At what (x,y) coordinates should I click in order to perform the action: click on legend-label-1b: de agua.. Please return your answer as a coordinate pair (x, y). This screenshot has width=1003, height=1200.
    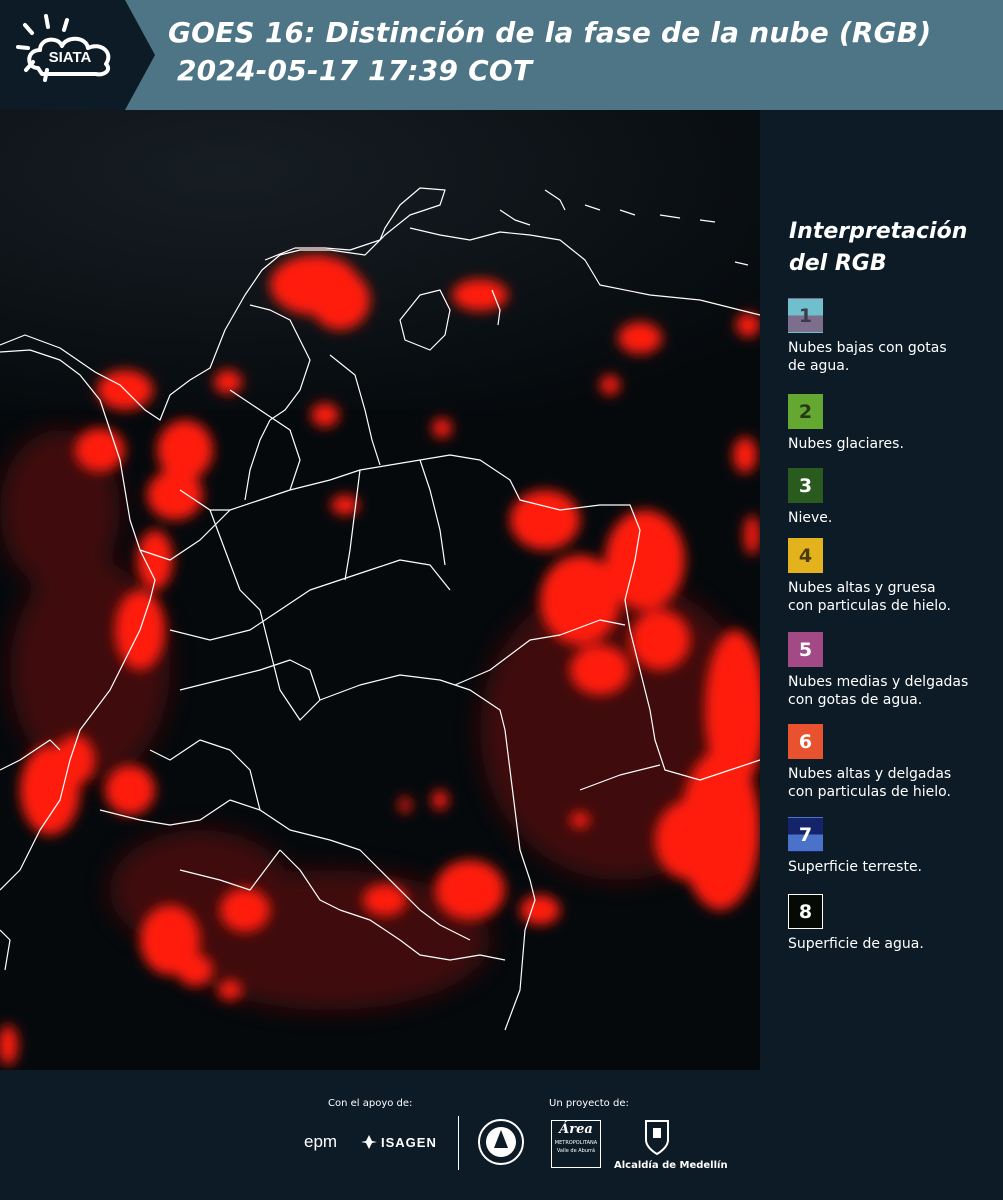
    Looking at the image, I should click on (819, 366).